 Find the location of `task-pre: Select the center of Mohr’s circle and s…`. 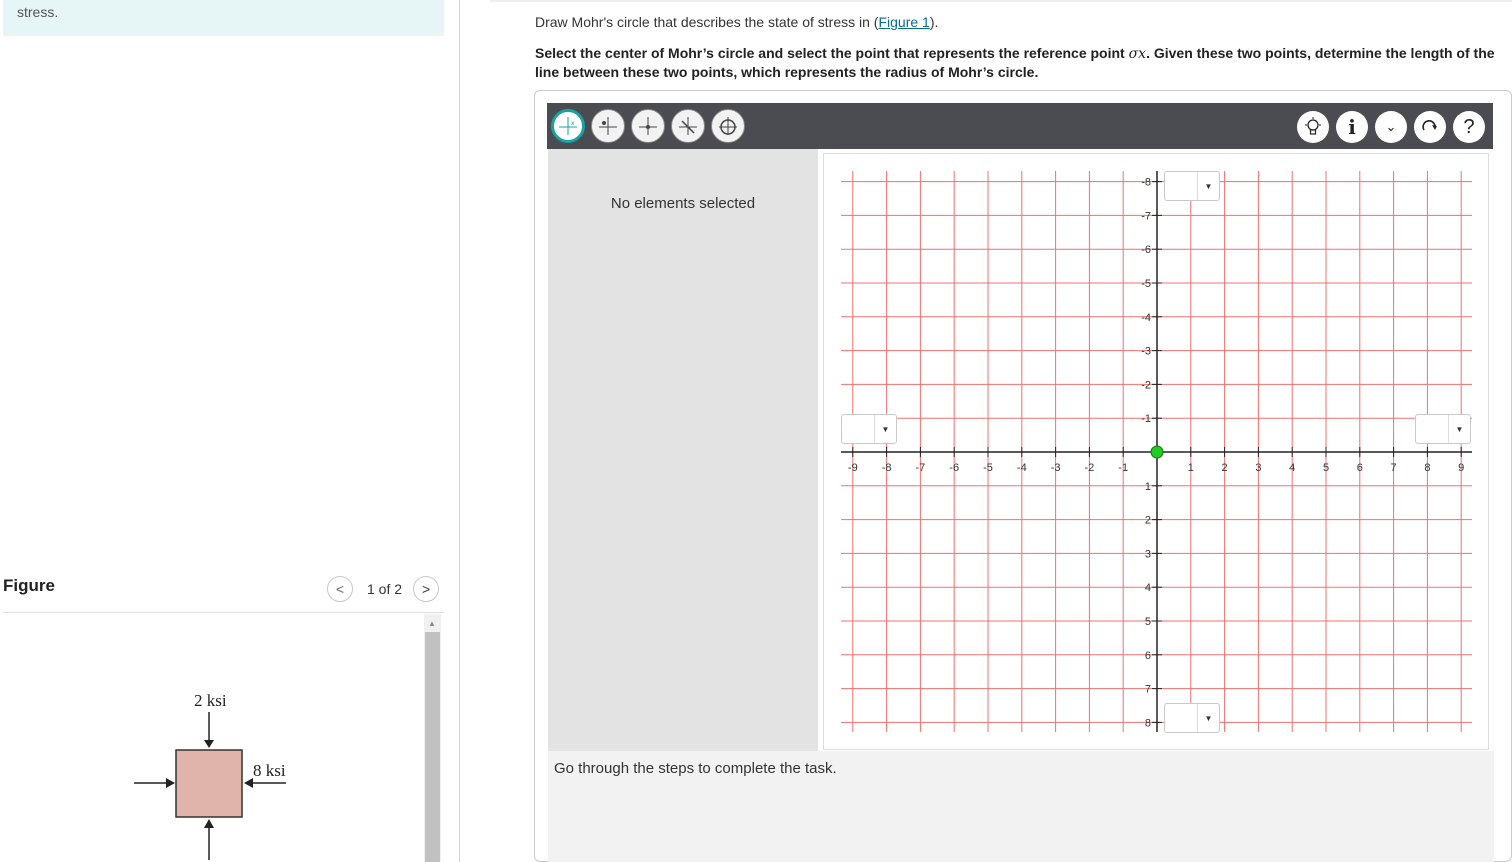

task-pre: Select the center of Mohr’s circle and s… is located at coordinates (832, 53).